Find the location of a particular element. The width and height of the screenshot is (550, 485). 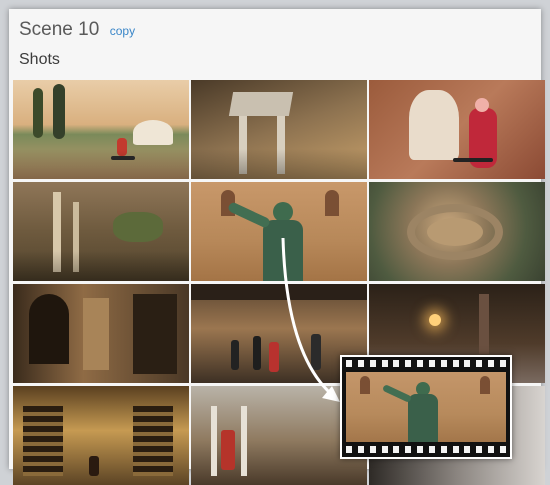

scene-title: Scene 10 is located at coordinates (59, 29).